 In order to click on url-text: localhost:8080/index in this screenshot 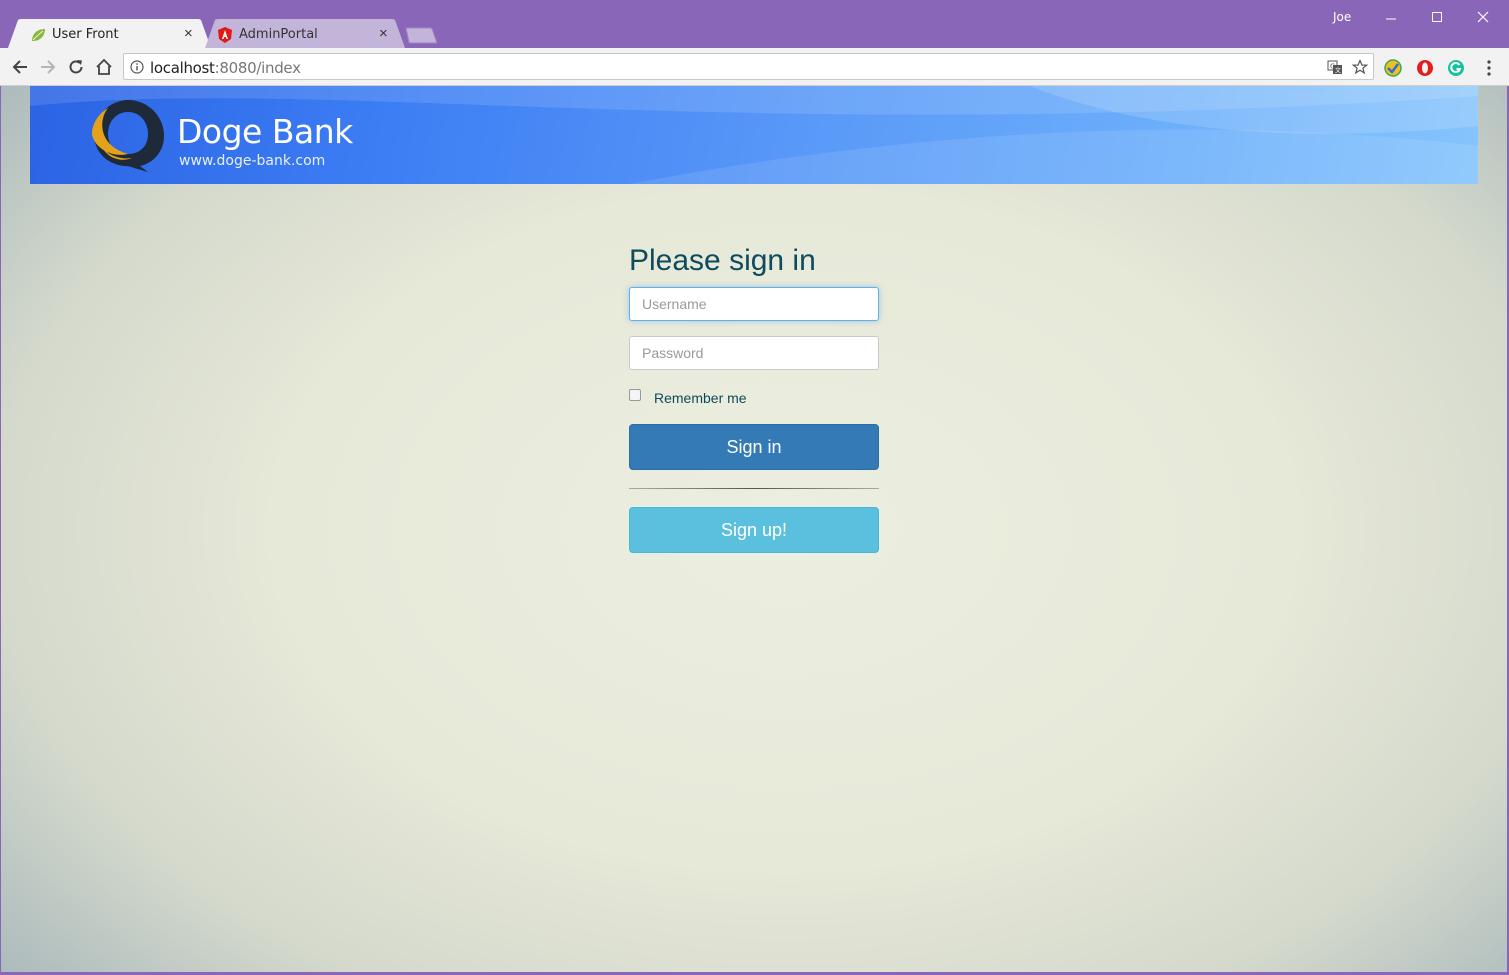, I will do `click(225, 68)`.